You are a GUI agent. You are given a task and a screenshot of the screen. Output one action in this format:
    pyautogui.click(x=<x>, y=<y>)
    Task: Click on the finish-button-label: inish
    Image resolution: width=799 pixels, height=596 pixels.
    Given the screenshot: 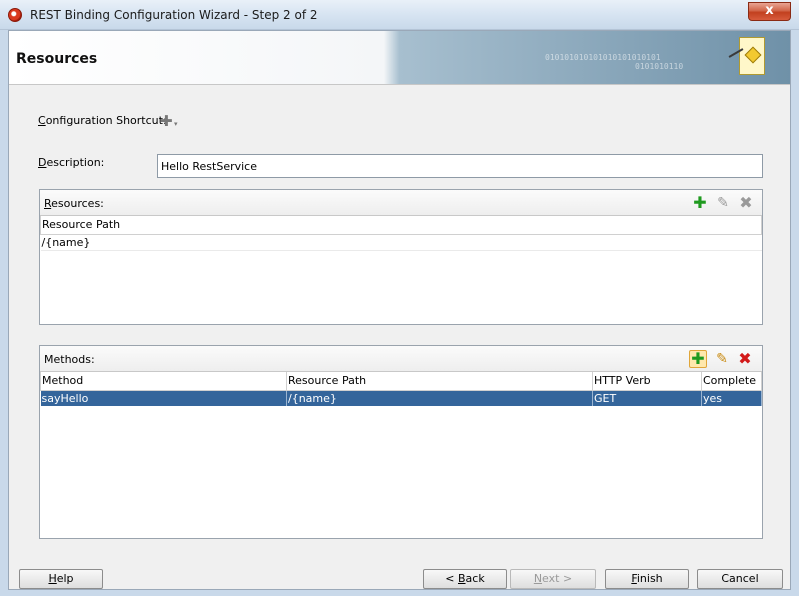 What is the action you would take?
    pyautogui.click(x=649, y=578)
    